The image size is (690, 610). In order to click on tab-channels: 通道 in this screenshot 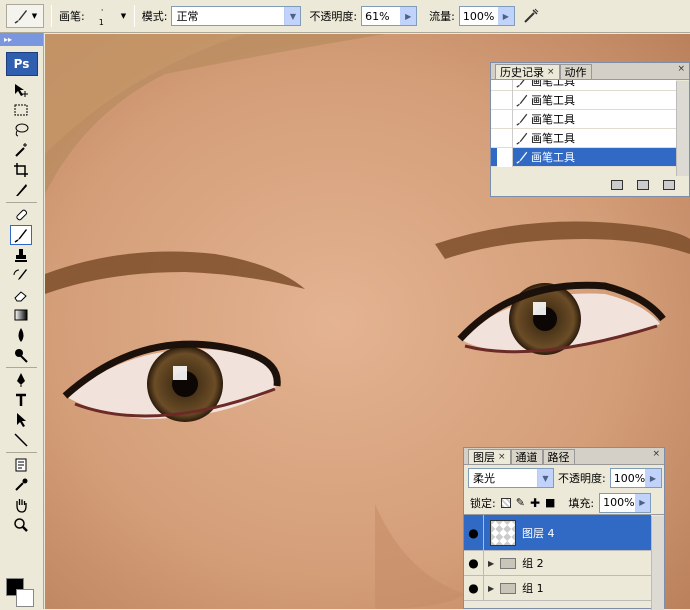, I will do `click(526, 456)`.